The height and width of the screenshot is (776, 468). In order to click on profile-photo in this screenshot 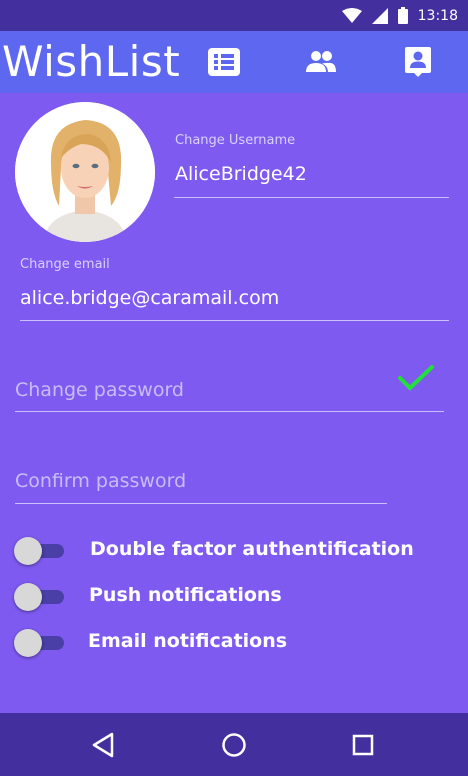, I will do `click(85, 172)`.